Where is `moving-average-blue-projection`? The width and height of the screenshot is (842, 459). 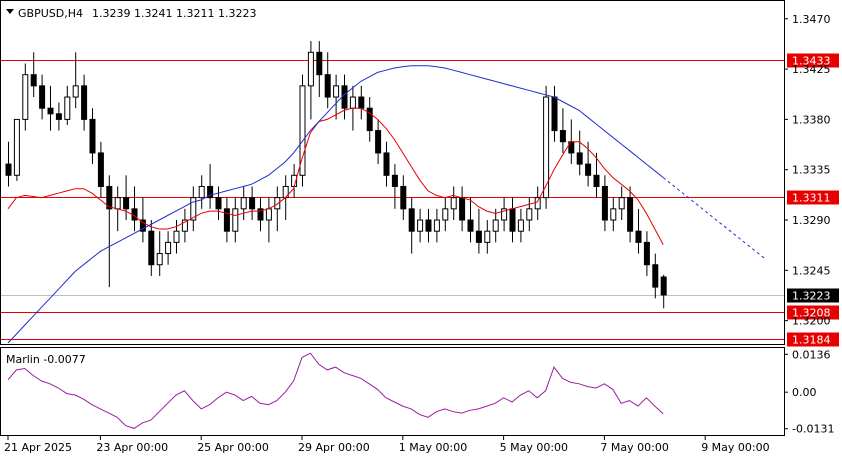 moving-average-blue-projection is located at coordinates (713, 218).